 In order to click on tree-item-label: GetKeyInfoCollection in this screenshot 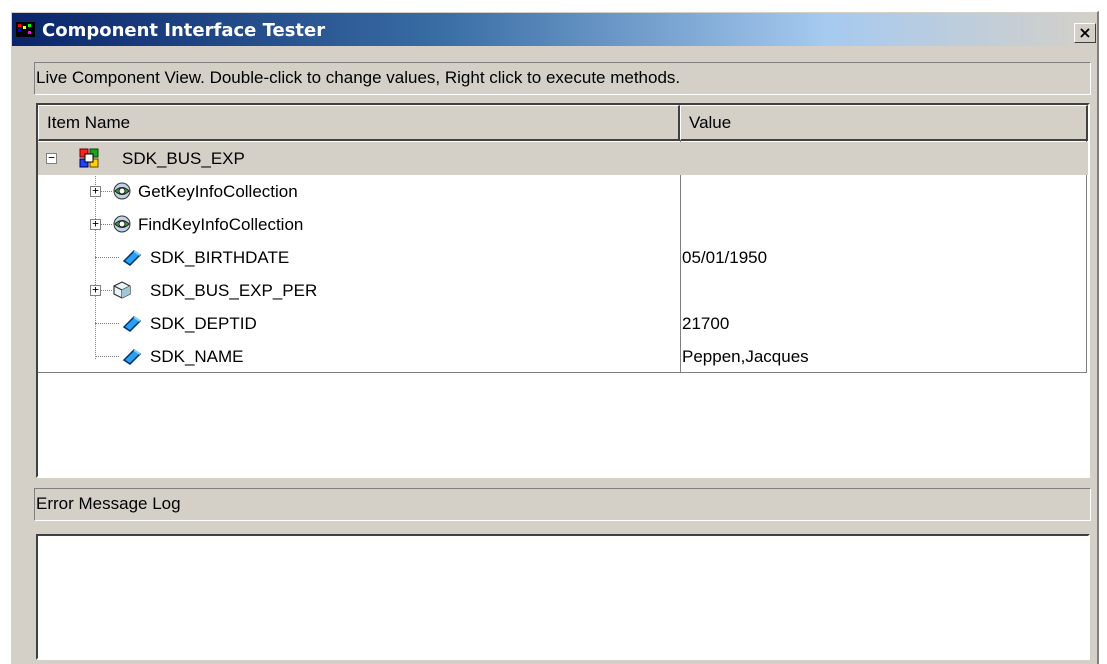, I will do `click(218, 191)`.